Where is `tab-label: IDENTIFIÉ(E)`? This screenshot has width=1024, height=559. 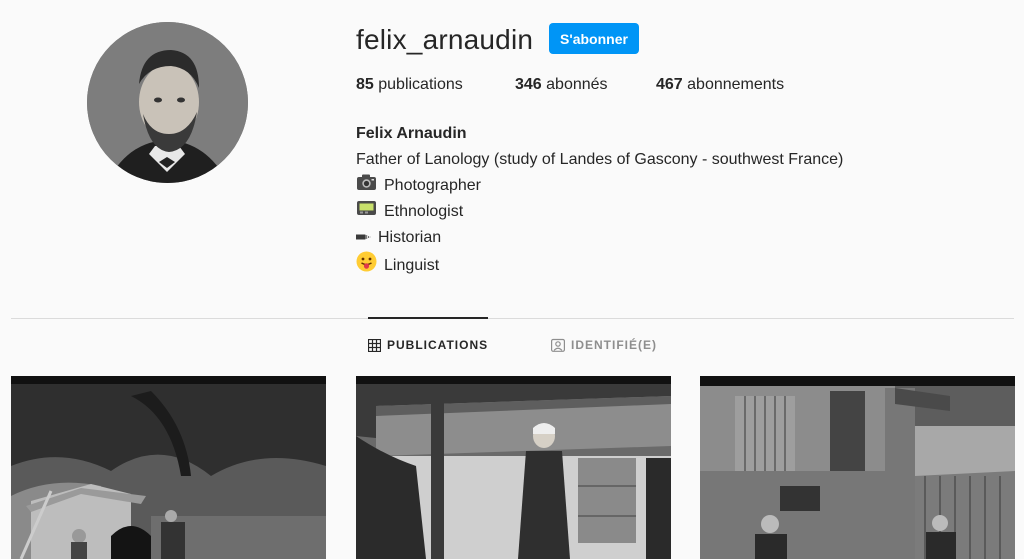 tab-label: IDENTIFIÉ(E) is located at coordinates (614, 345).